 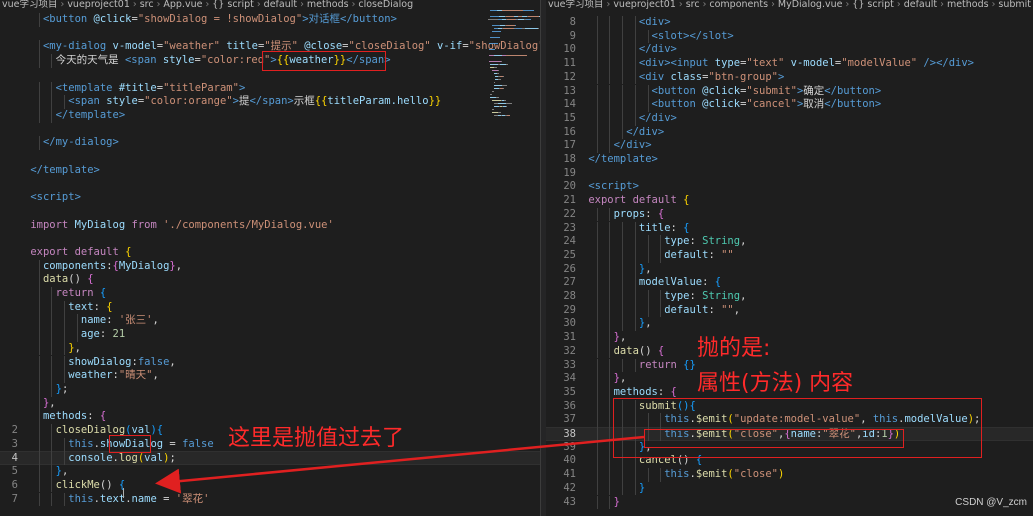 I want to click on mouse-ibeam-cursor, so click(x=123, y=493).